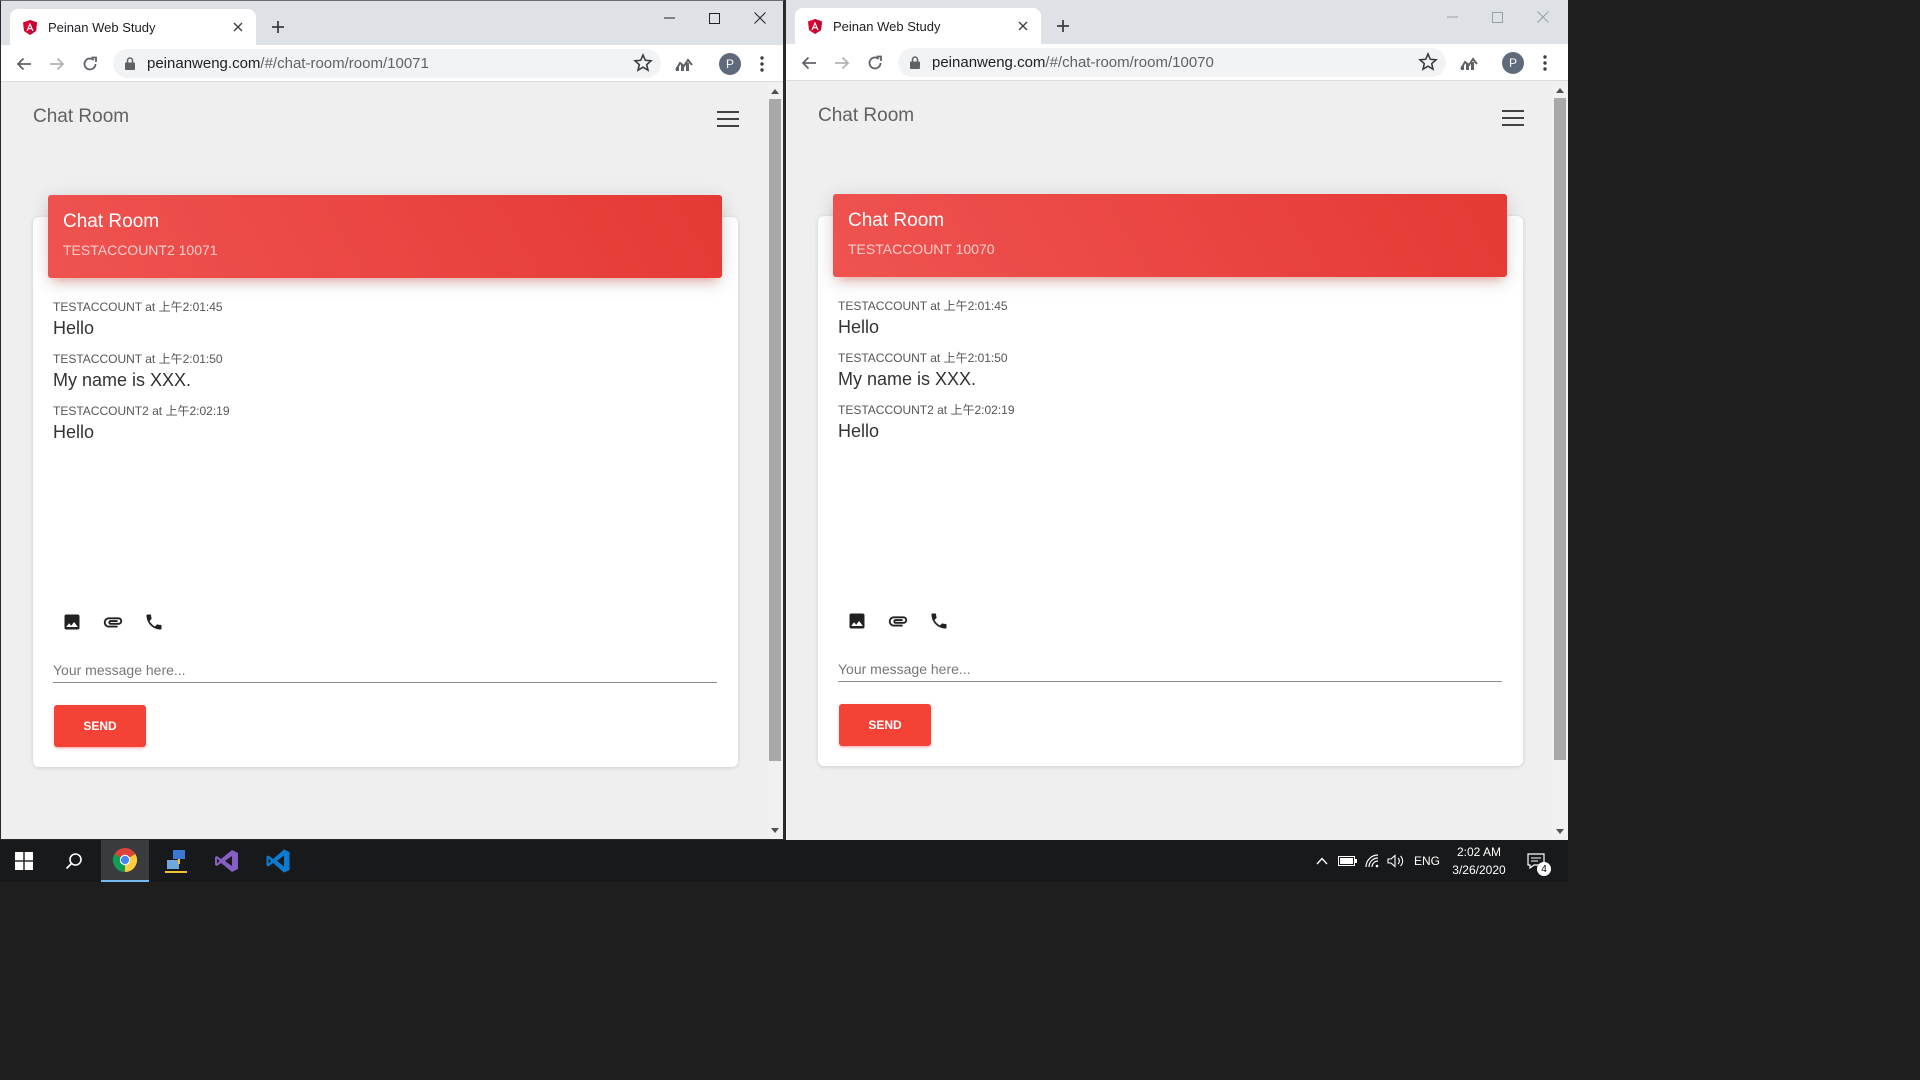 This screenshot has width=1920, height=1080. I want to click on angular-favicon-icon, so click(30, 27).